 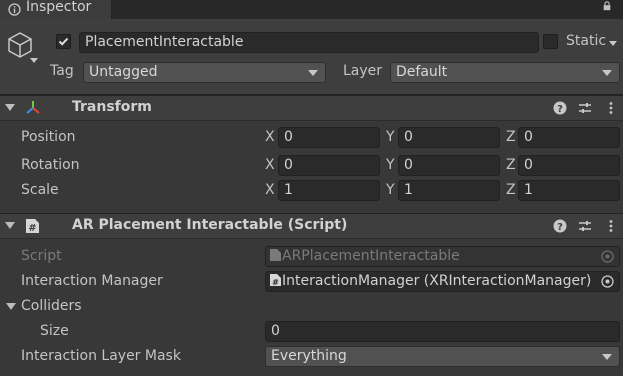 I want to click on icon-dropdown-arrow, so click(x=34, y=60).